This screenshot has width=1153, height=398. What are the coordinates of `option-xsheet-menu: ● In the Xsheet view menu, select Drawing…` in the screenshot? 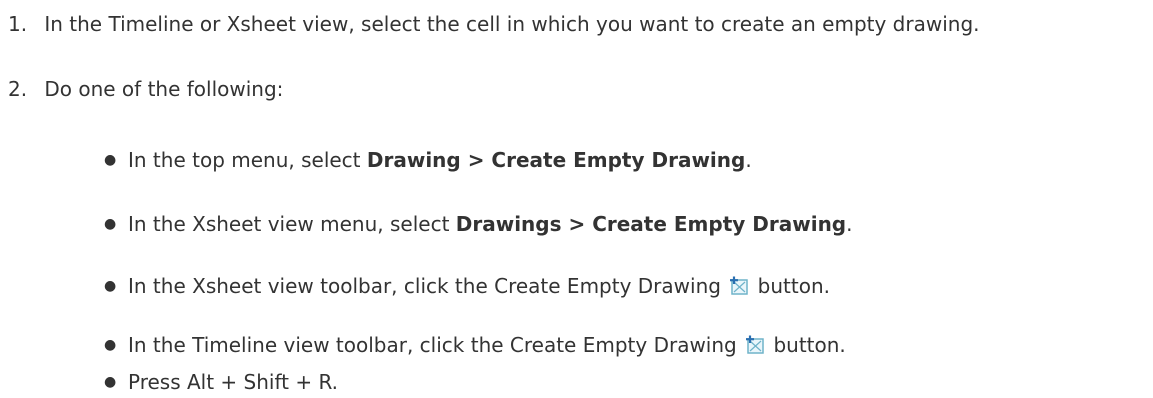 It's located at (478, 225).